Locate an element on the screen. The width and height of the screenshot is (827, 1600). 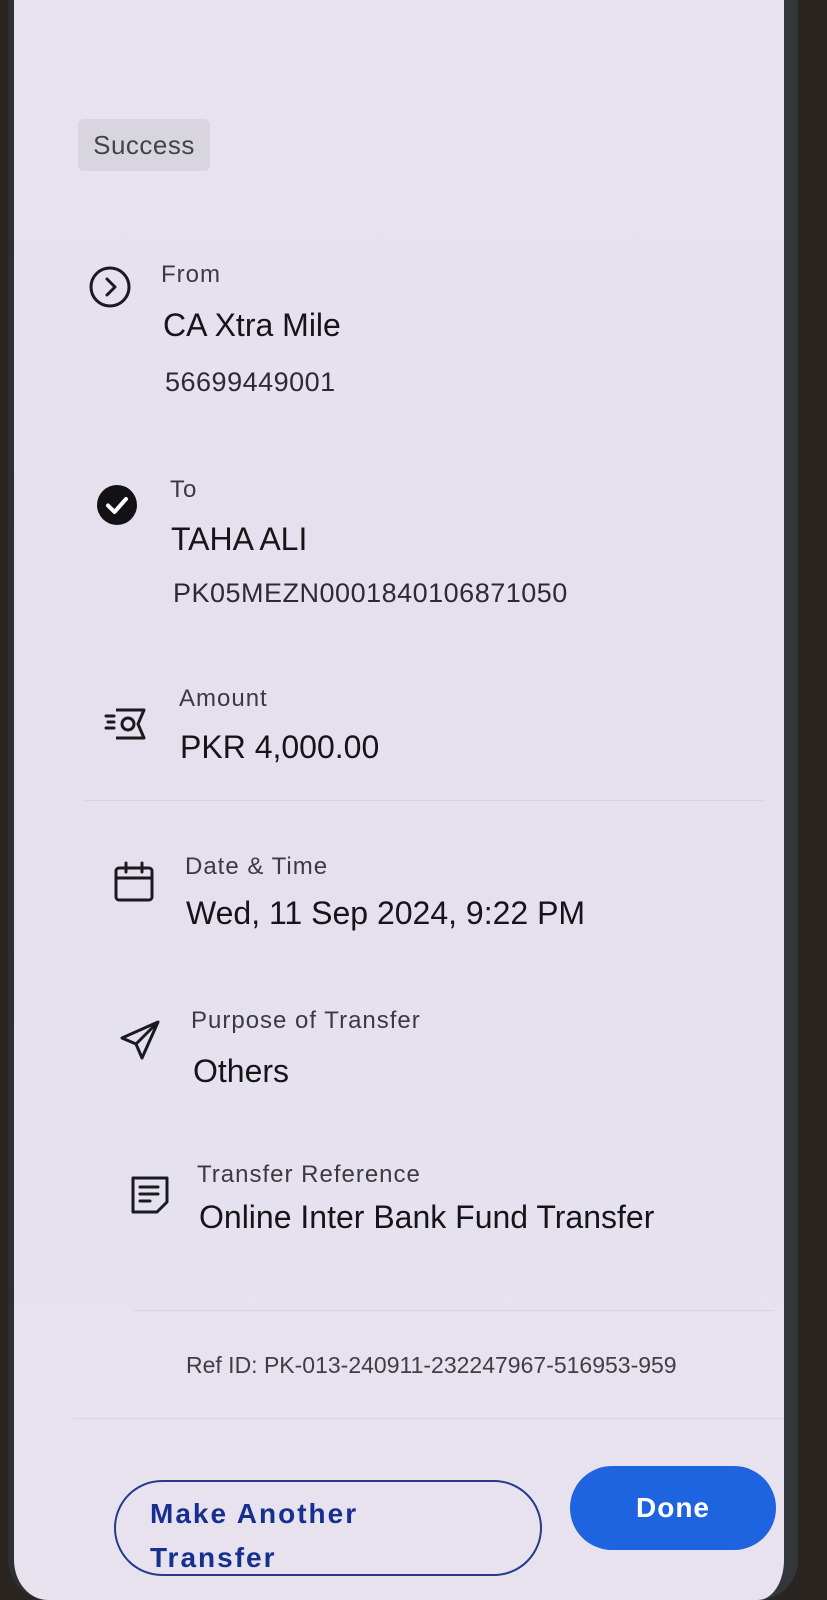
datetime-value: Wed, 11 Sep 2024, 9:22 PM is located at coordinates (386, 913).